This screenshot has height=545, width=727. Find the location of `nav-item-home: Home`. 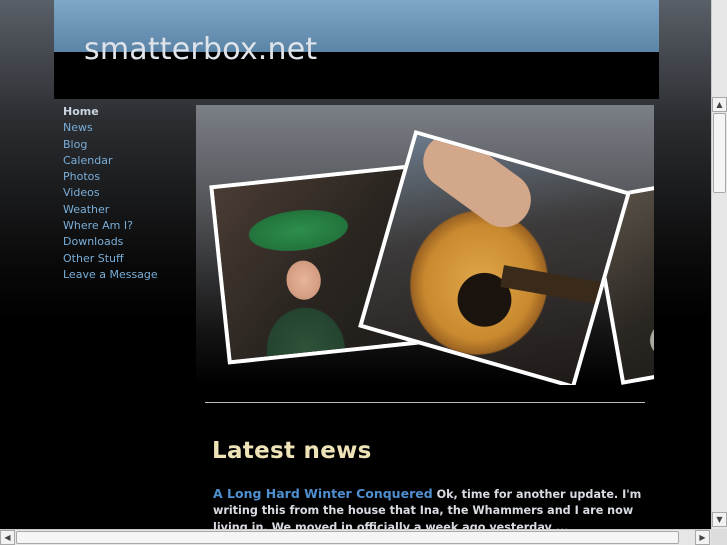

nav-item-home: Home is located at coordinates (128, 112).